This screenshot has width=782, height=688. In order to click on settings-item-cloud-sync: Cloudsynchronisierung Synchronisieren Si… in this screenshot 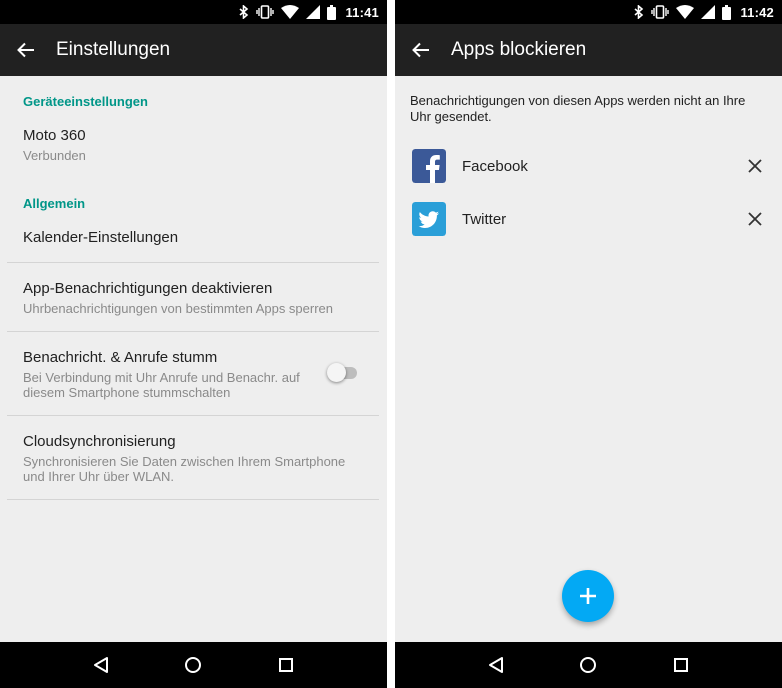, I will do `click(193, 458)`.